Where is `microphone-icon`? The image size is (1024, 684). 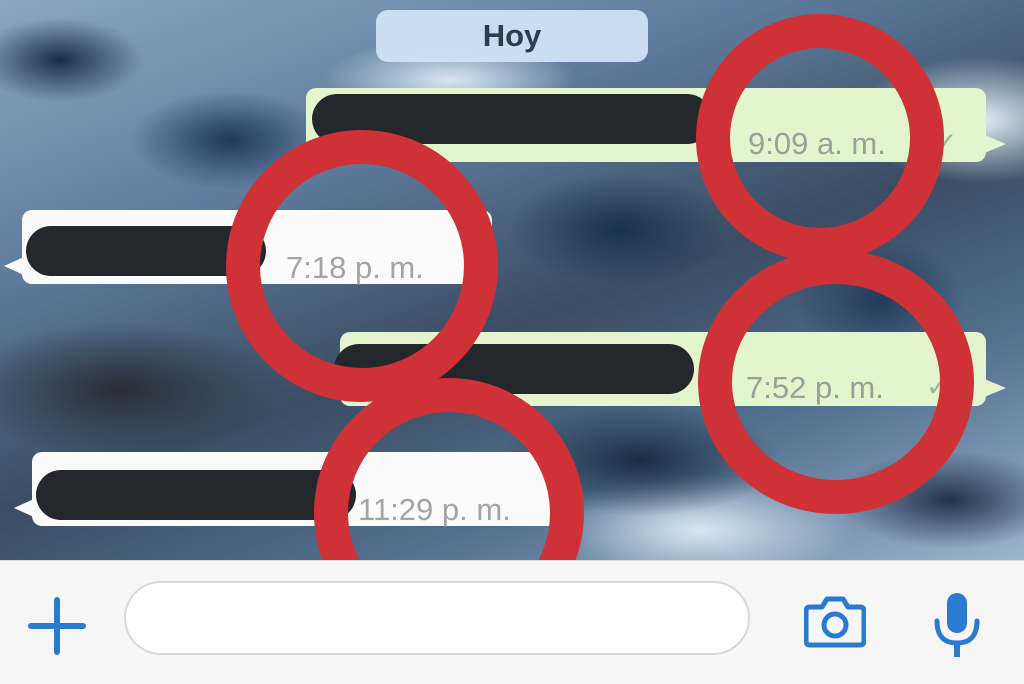
microphone-icon is located at coordinates (957, 627).